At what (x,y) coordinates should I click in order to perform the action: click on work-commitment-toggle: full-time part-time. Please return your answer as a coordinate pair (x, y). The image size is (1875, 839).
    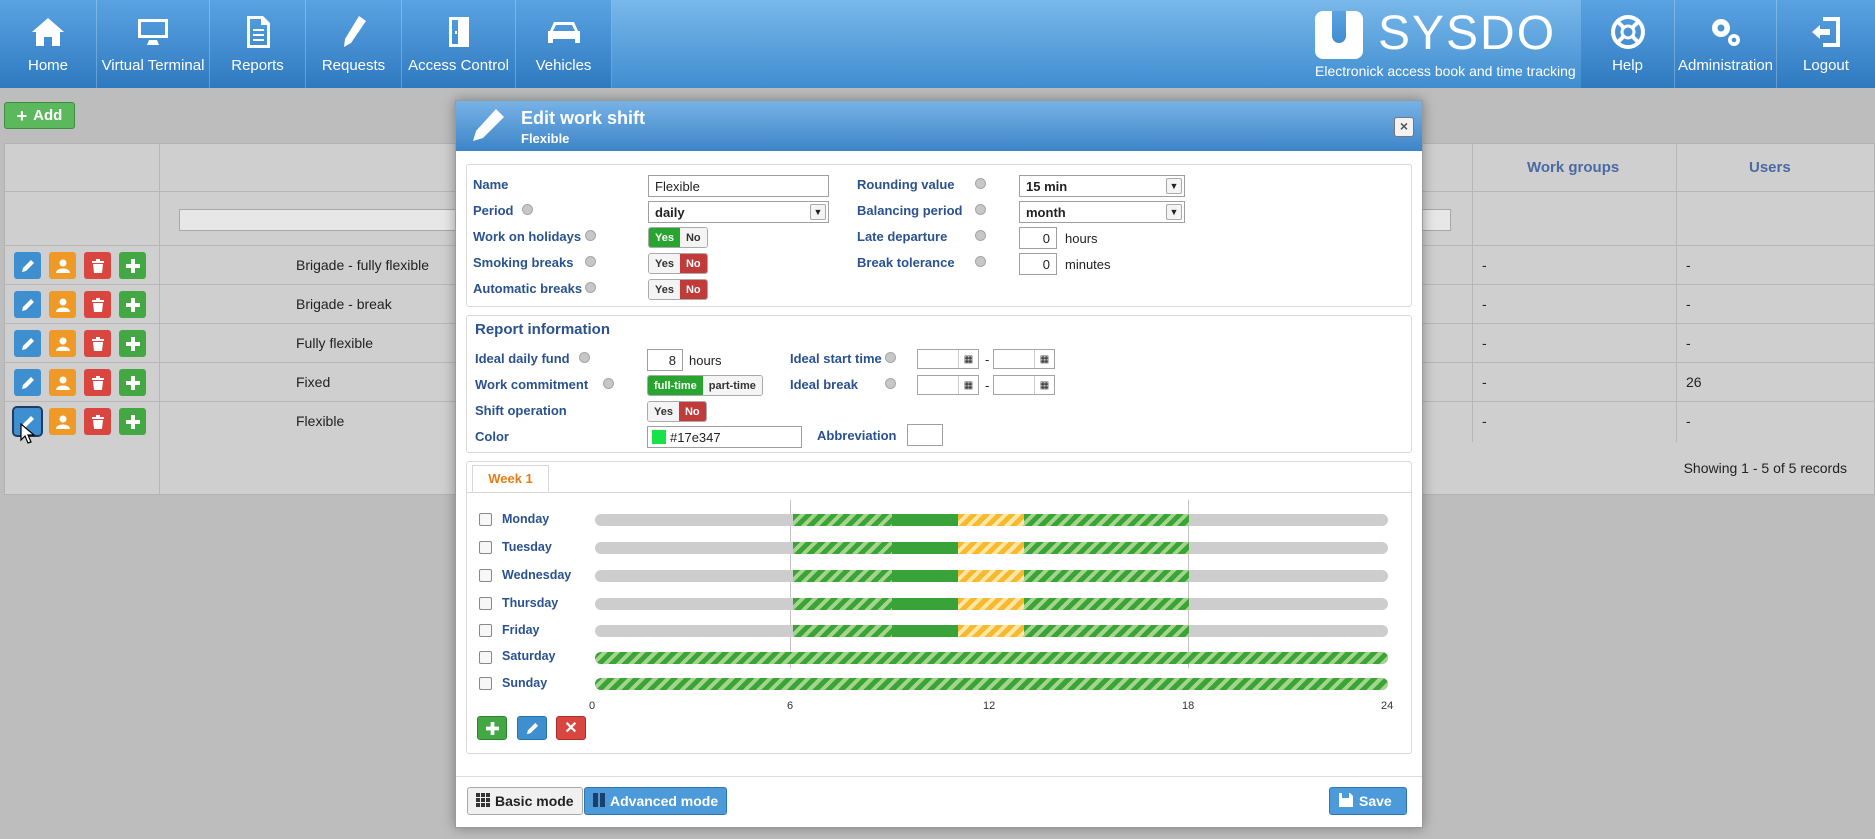
    Looking at the image, I should click on (705, 385).